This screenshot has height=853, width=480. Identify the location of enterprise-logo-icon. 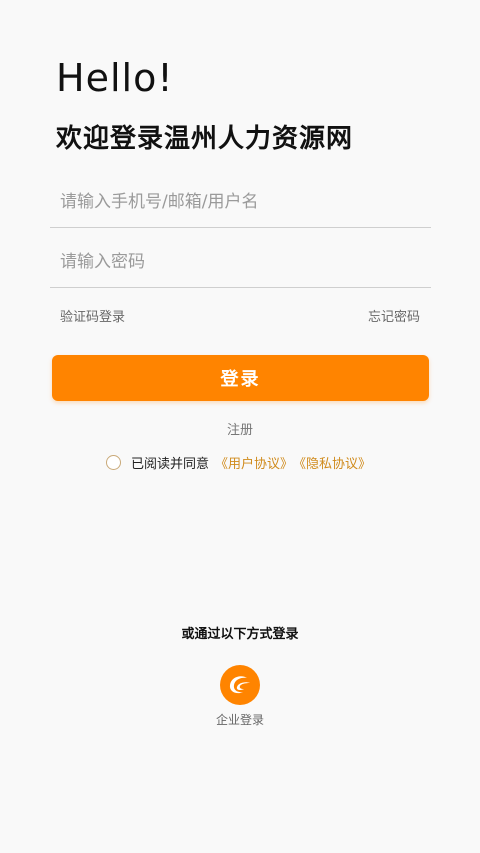
(239, 685).